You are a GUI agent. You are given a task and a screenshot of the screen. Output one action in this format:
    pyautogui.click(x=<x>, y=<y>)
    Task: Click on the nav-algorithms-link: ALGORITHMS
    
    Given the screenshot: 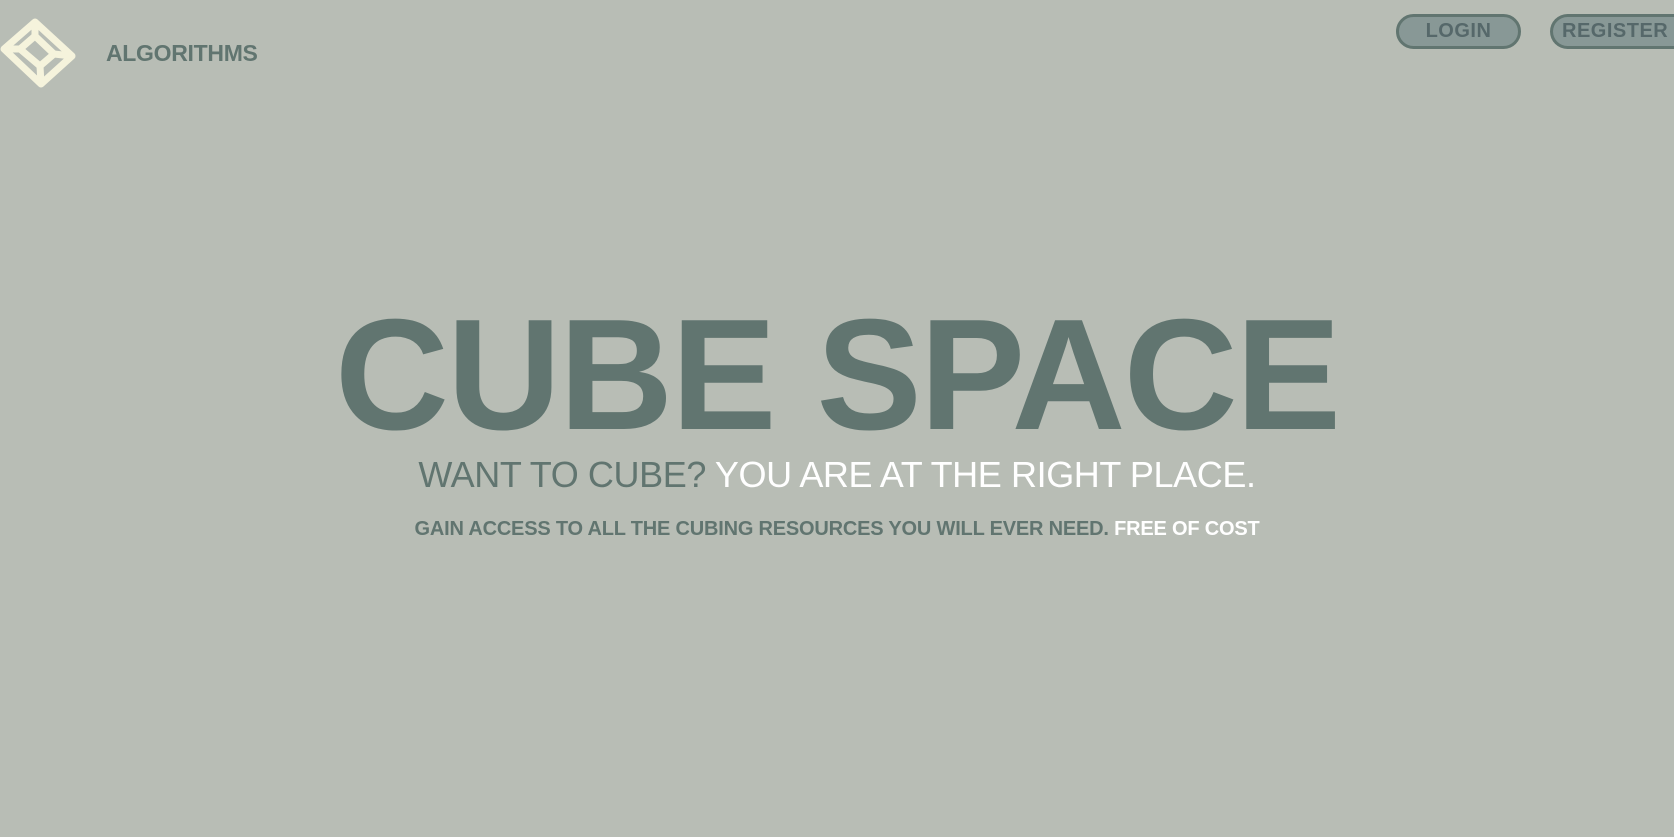 What is the action you would take?
    pyautogui.click(x=182, y=53)
    